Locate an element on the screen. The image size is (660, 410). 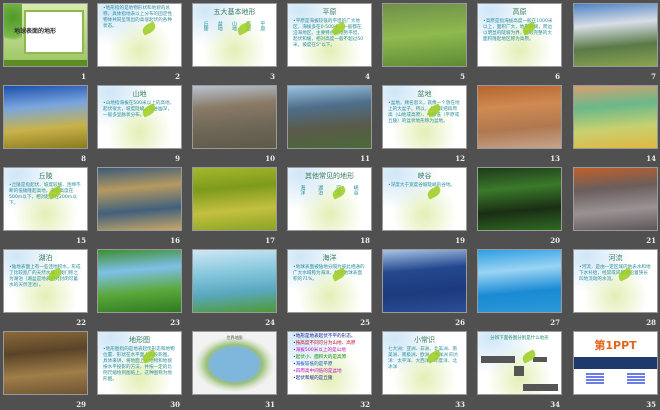
text-block is located at coordinates (594, 379).